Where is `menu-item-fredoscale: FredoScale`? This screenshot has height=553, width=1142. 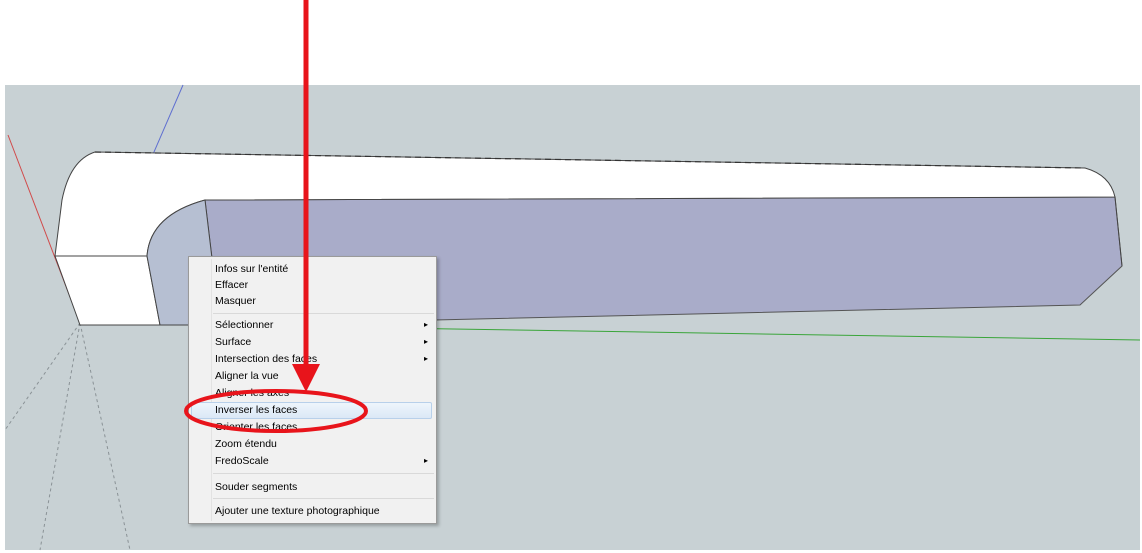
menu-item-fredoscale: FredoScale is located at coordinates (242, 461).